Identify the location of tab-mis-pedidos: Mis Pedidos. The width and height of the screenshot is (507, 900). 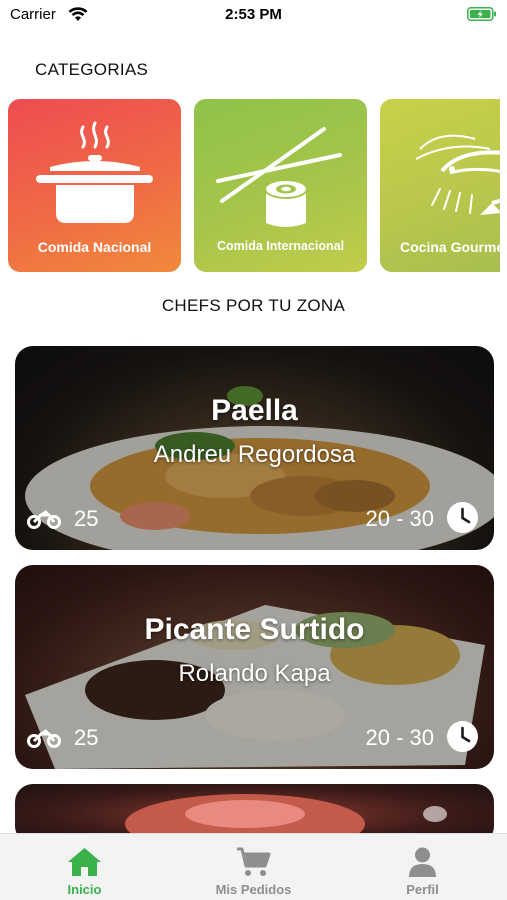
(253, 867).